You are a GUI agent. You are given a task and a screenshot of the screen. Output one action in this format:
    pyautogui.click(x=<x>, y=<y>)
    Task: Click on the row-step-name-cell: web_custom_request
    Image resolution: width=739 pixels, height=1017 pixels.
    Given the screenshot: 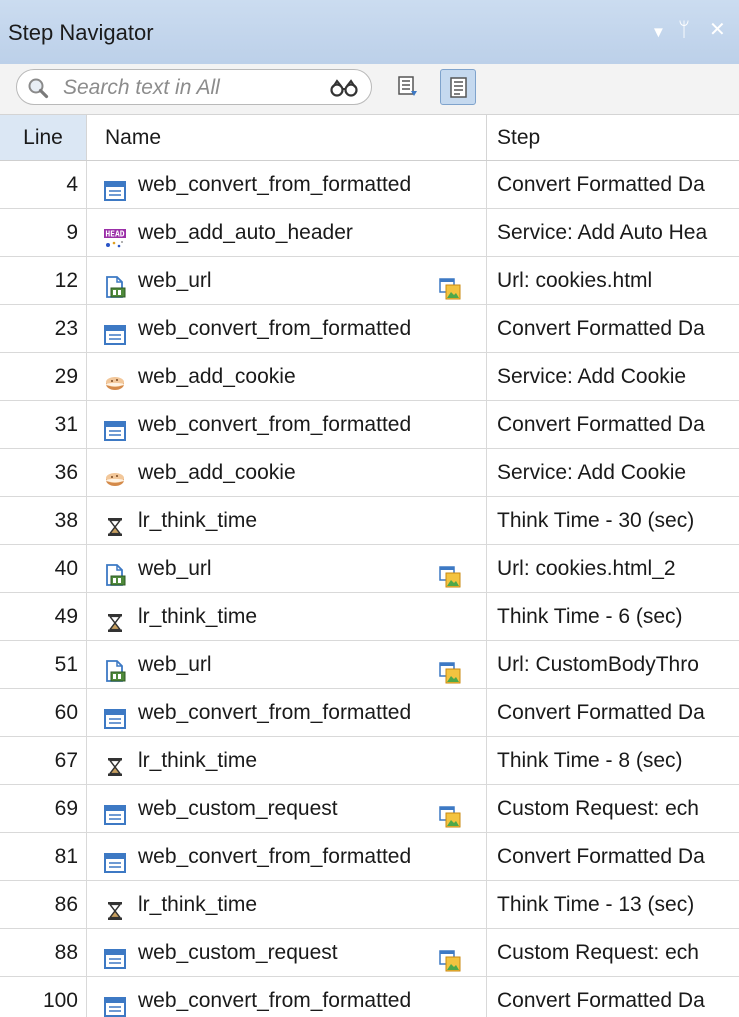 What is the action you would take?
    pyautogui.click(x=287, y=808)
    